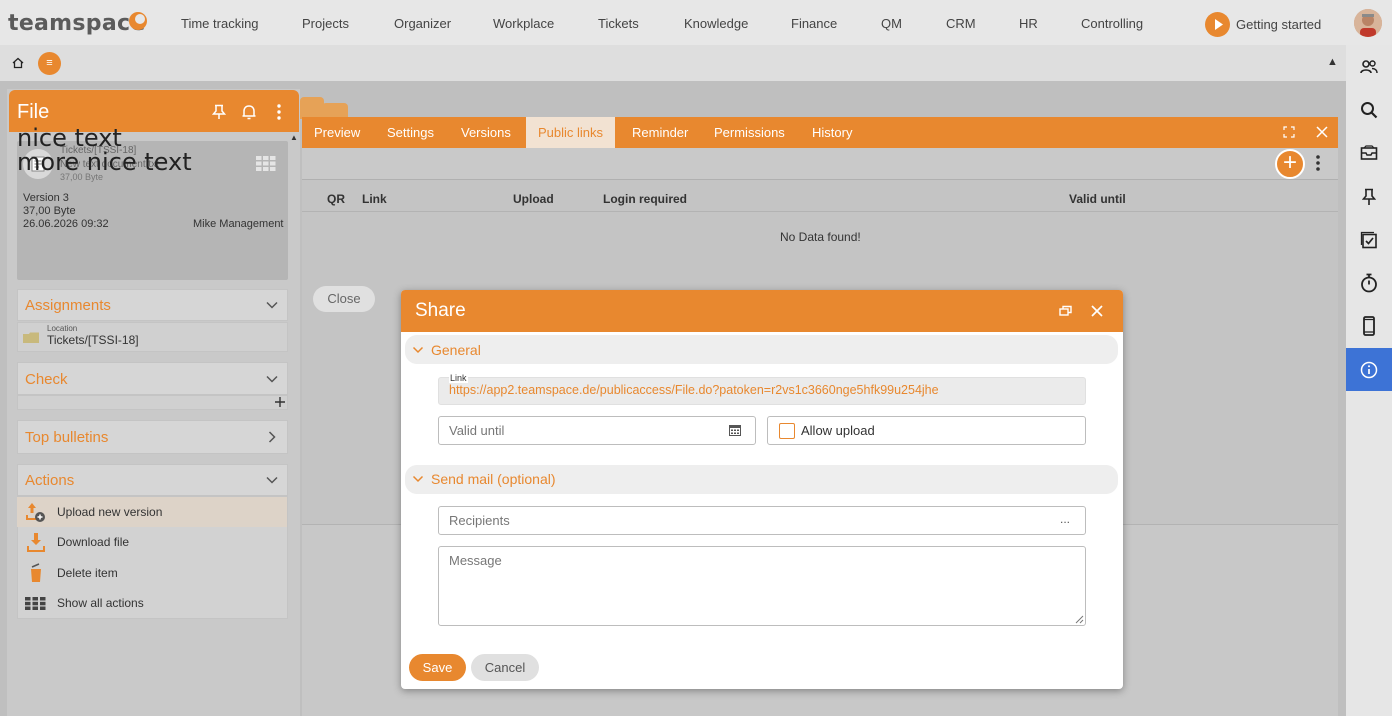 This screenshot has height=716, width=1392. Describe the element at coordinates (337, 132) in the screenshot. I see `tab-preview: Preview` at that location.